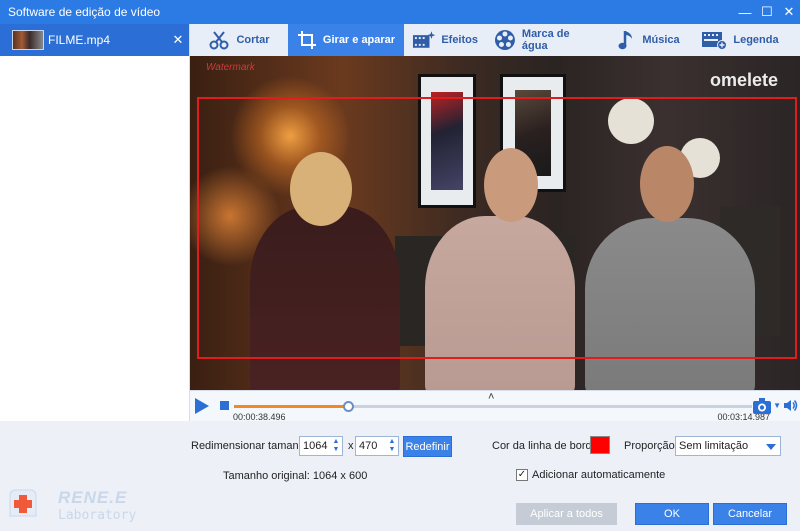  I want to click on width-input: 1064 ▲ ▼, so click(321, 446).